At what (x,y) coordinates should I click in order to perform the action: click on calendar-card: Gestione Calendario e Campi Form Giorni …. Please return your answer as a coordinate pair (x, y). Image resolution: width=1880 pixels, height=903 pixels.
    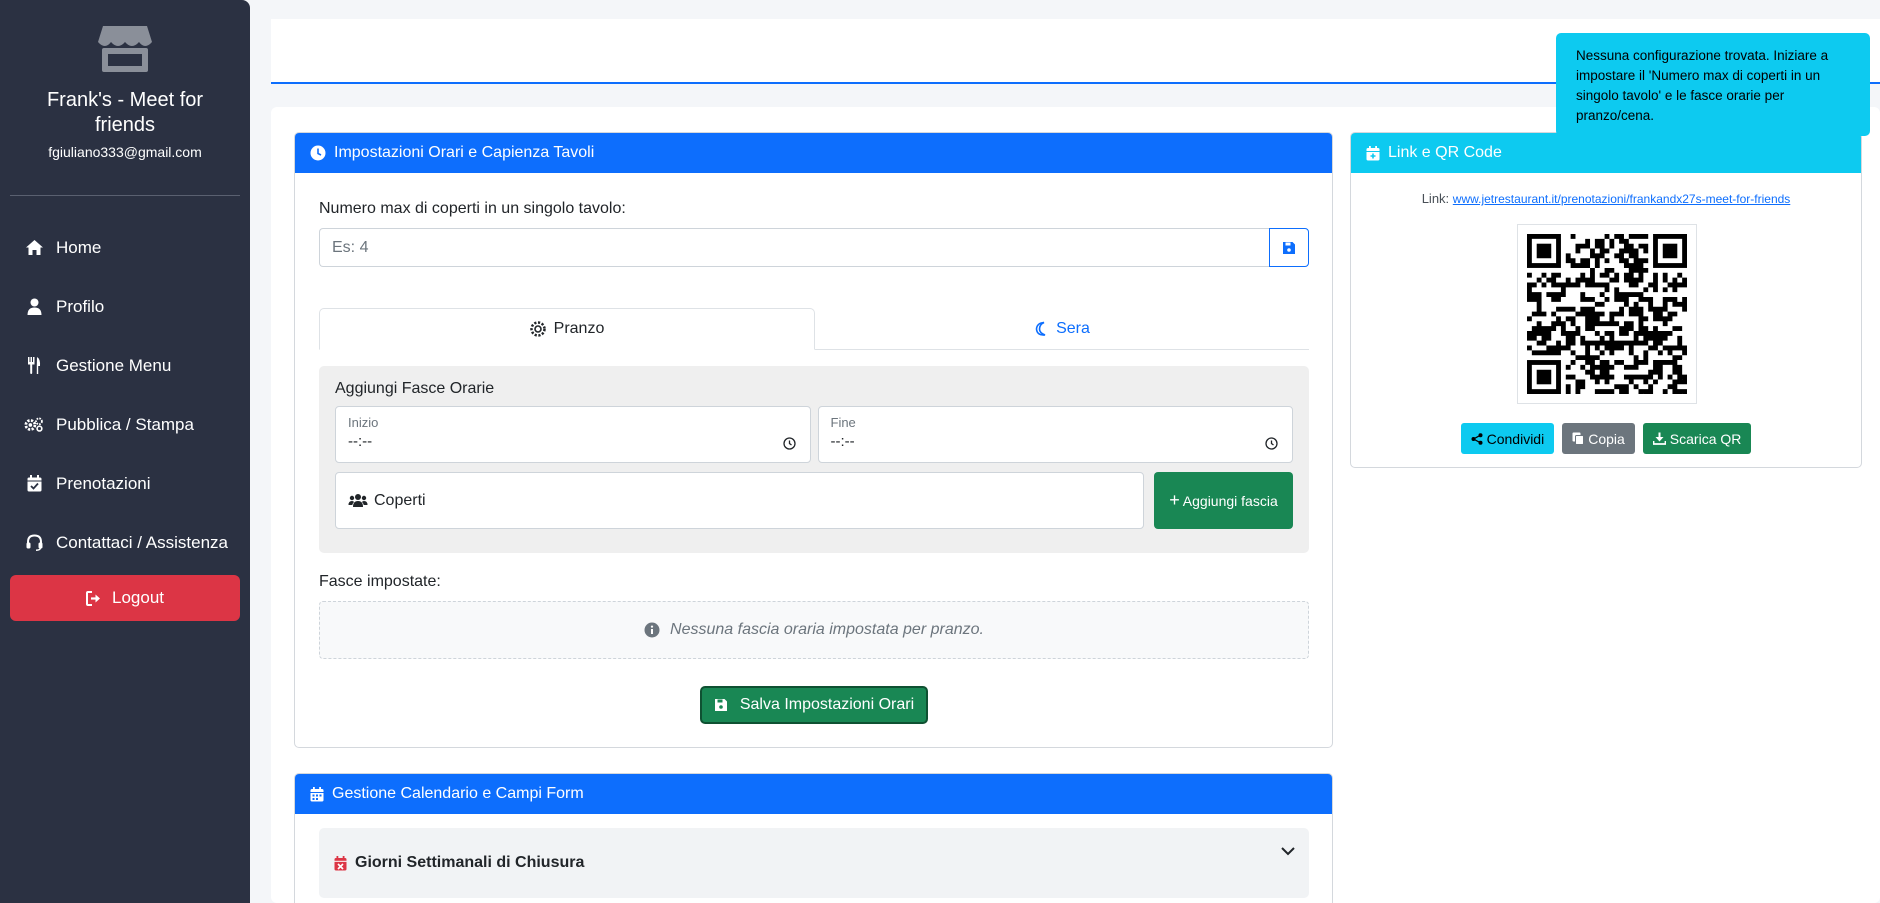
    Looking at the image, I should click on (813, 838).